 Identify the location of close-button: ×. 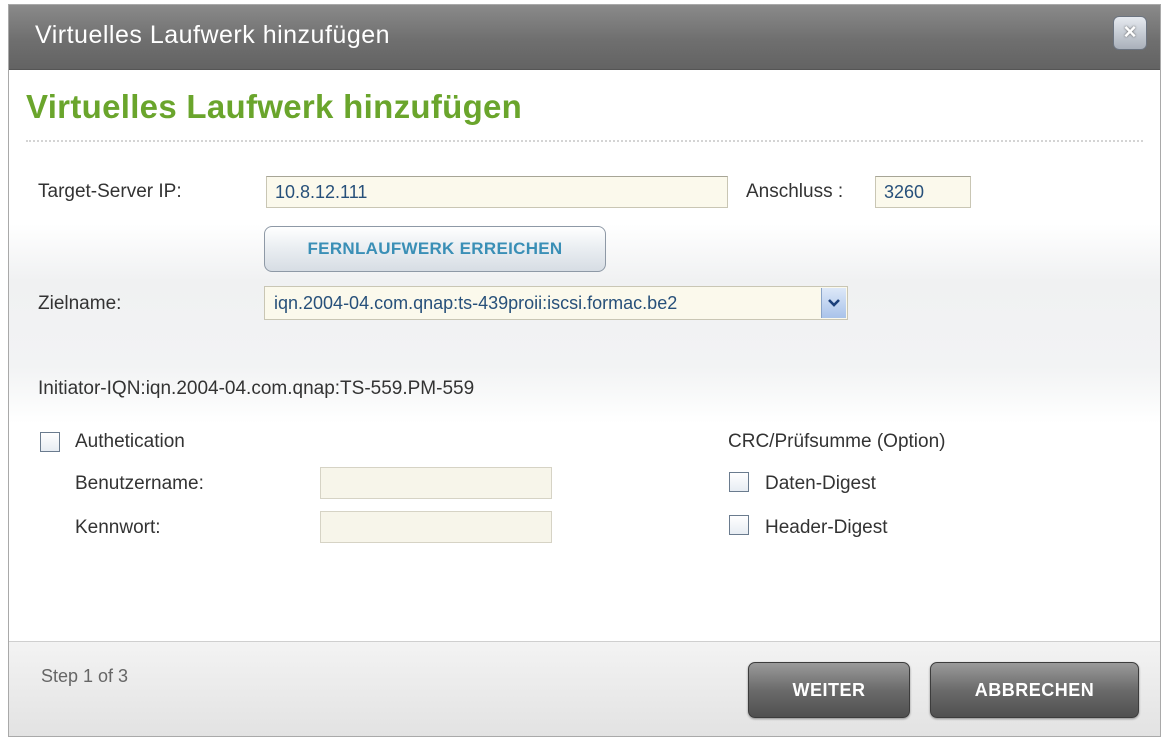
(1130, 33).